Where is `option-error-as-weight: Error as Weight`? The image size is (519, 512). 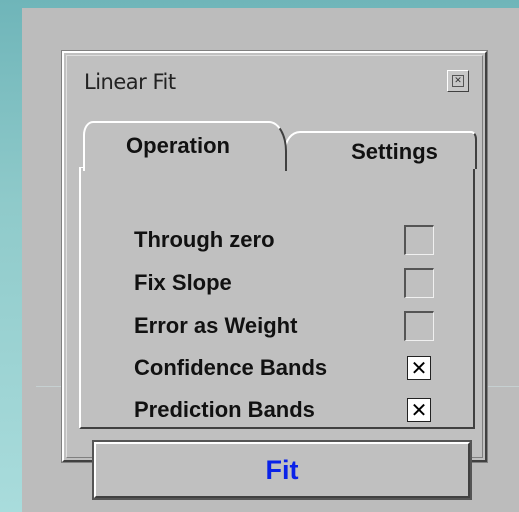 option-error-as-weight: Error as Weight is located at coordinates (294, 328).